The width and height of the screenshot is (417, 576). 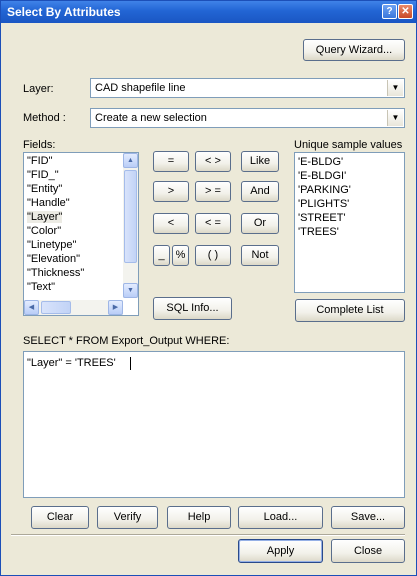 I want to click on list-item-selected: "Layer", so click(x=45, y=217).